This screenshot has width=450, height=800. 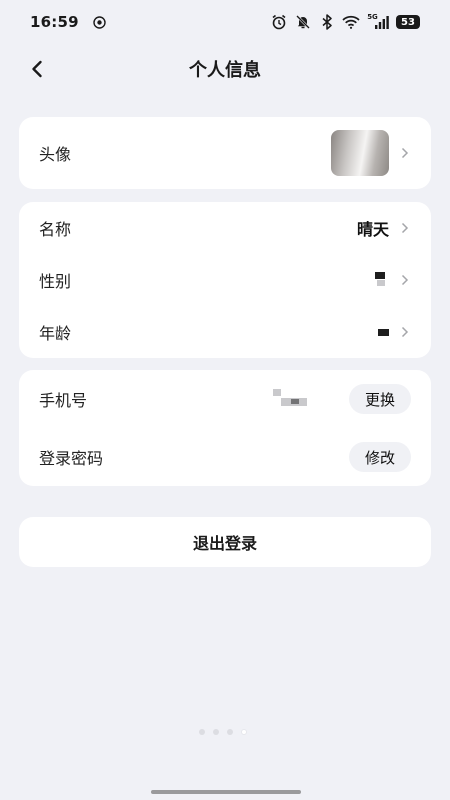 I want to click on phone-row-right: 更换, so click(x=315, y=399).